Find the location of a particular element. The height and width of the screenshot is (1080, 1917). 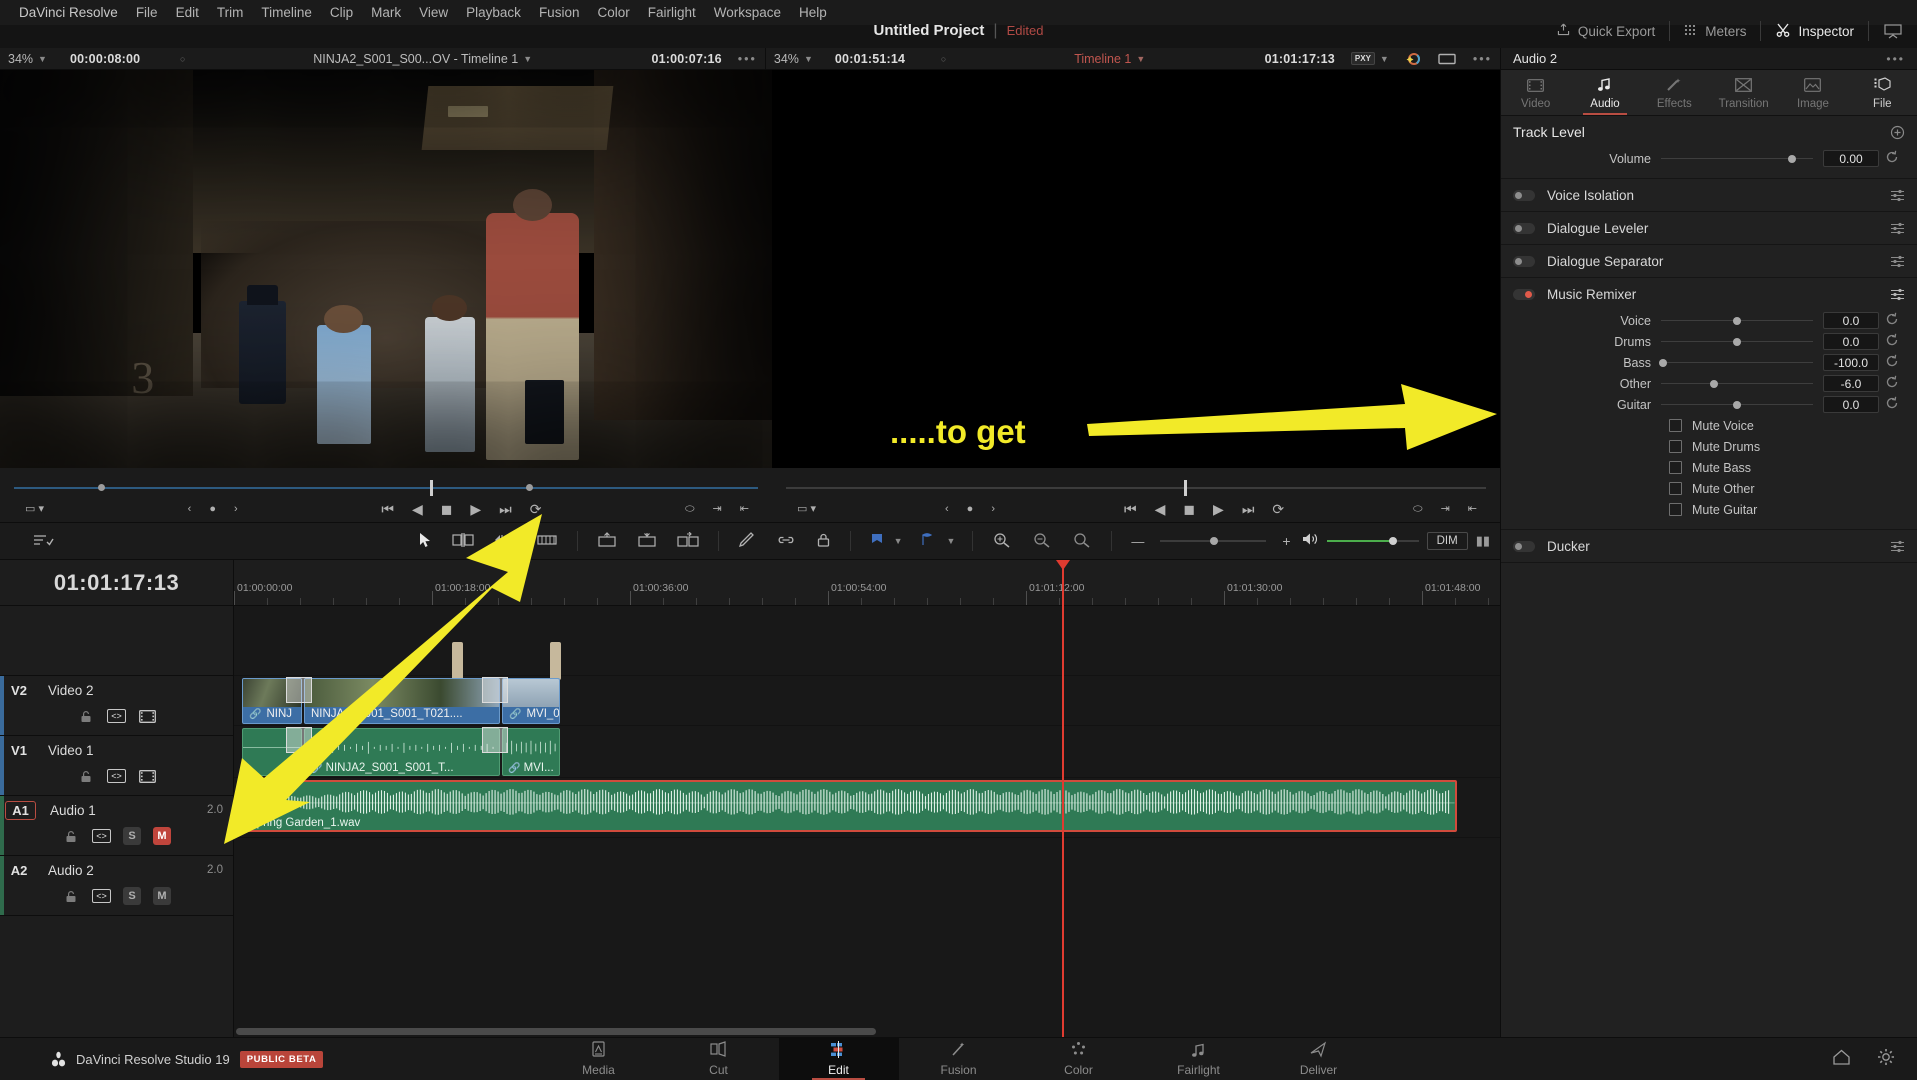

timeline-stop-button: ◼ is located at coordinates (1189, 509).